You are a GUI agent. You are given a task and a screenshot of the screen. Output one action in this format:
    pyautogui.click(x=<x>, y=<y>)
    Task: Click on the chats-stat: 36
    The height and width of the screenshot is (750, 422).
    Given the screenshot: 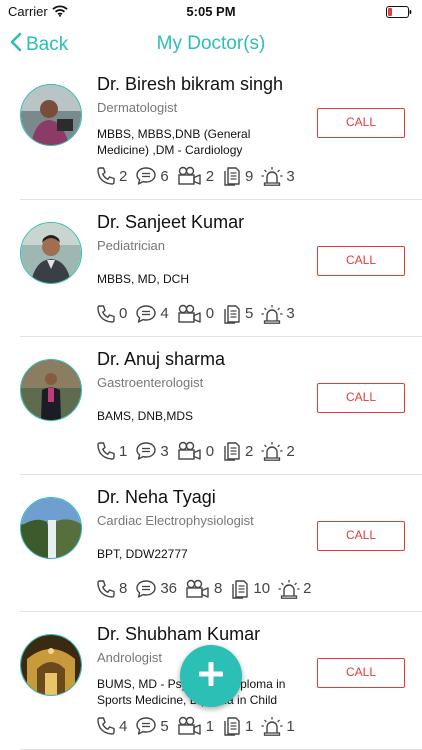 What is the action you would take?
    pyautogui.click(x=156, y=589)
    